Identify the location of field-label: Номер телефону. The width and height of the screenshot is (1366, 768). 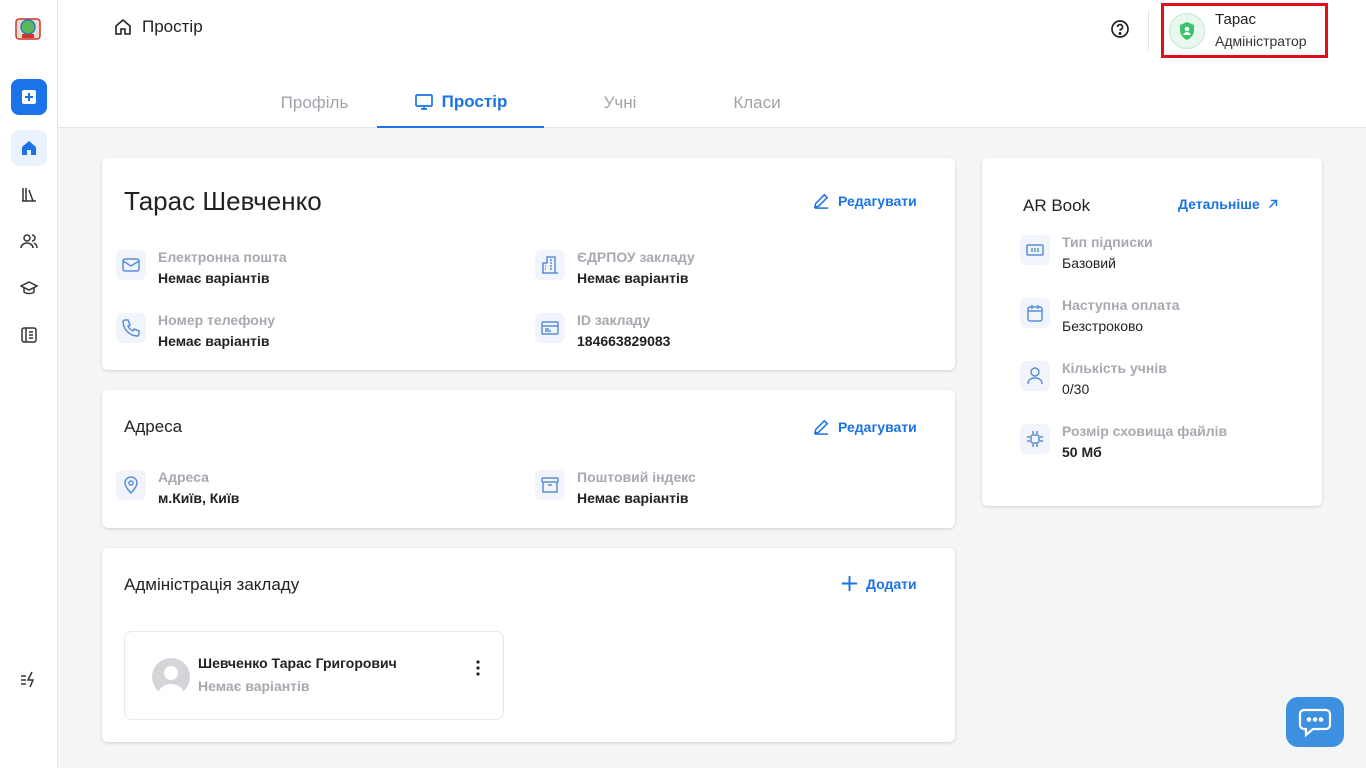
(217, 320).